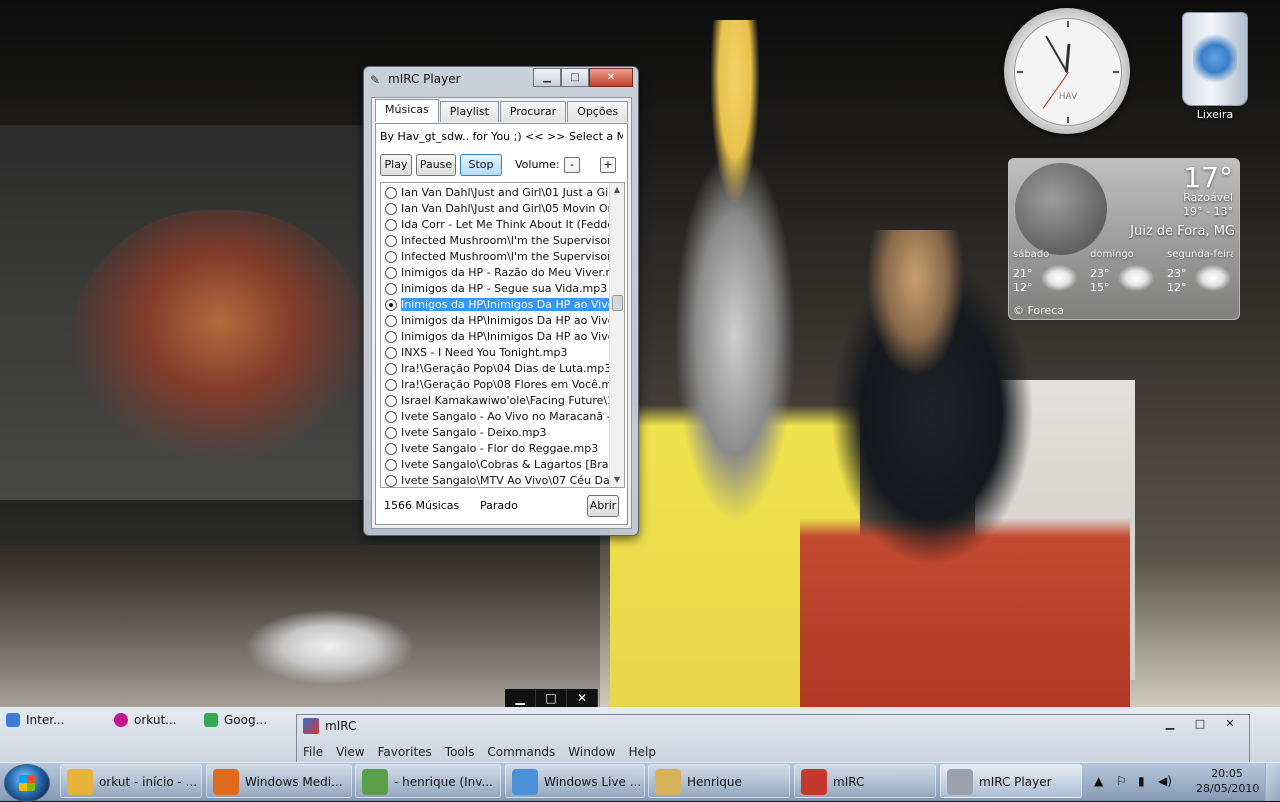 The width and height of the screenshot is (1280, 802). Describe the element at coordinates (375, 80) in the screenshot. I see `player-app-icon: ✎` at that location.